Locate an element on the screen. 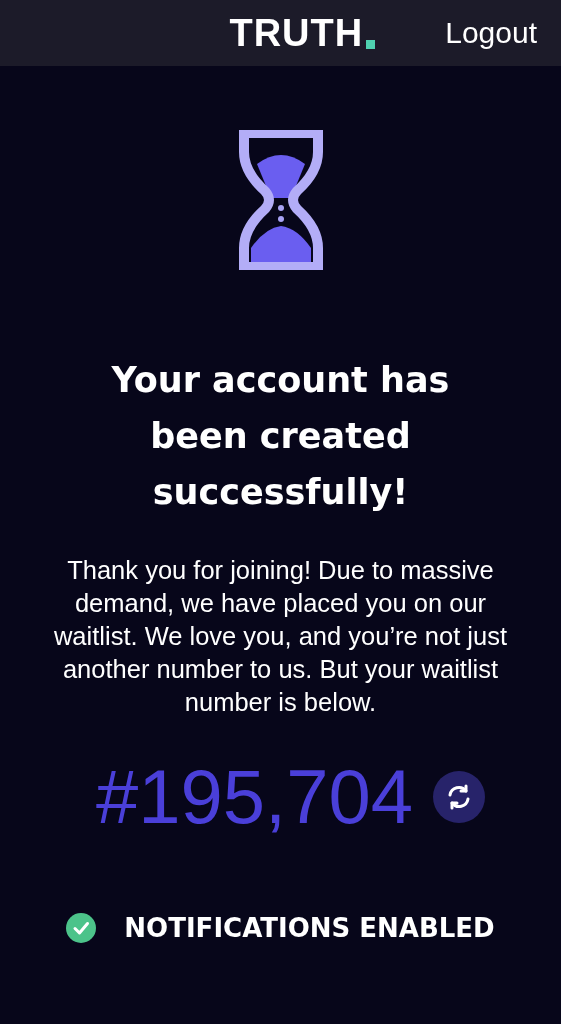 The width and height of the screenshot is (561, 1024). refresh-button is located at coordinates (459, 797).